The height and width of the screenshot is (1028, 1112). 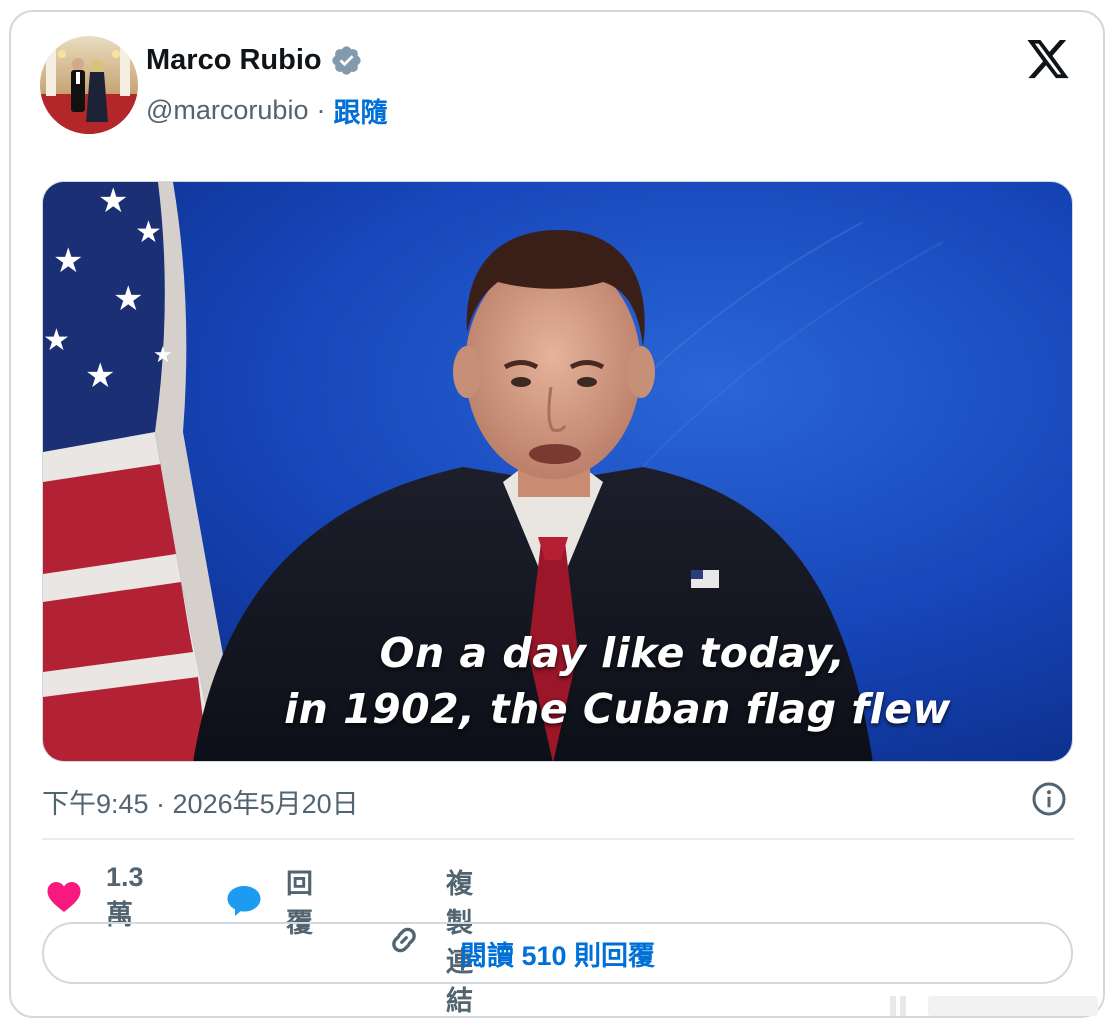 What do you see at coordinates (557, 953) in the screenshot?
I see `read-replies-button: 閱讀 510 則回覆` at bounding box center [557, 953].